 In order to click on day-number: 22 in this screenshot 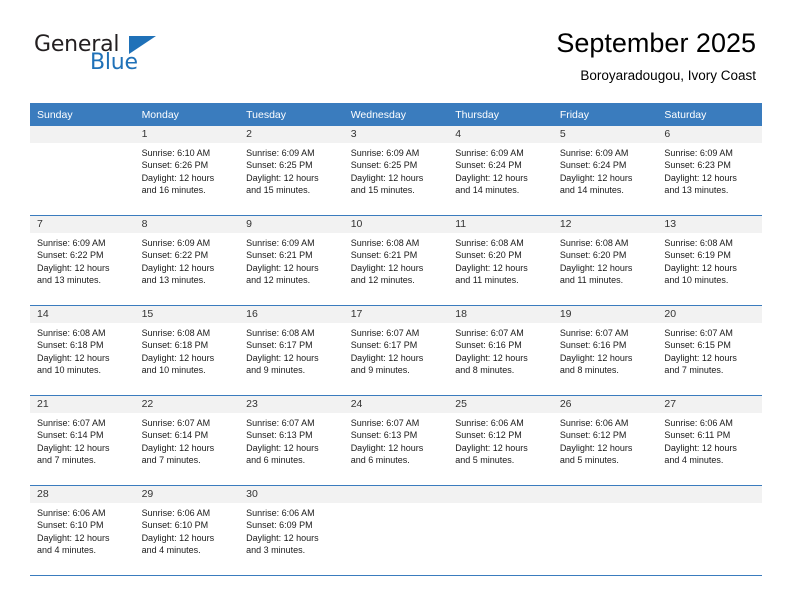, I will do `click(187, 404)`.